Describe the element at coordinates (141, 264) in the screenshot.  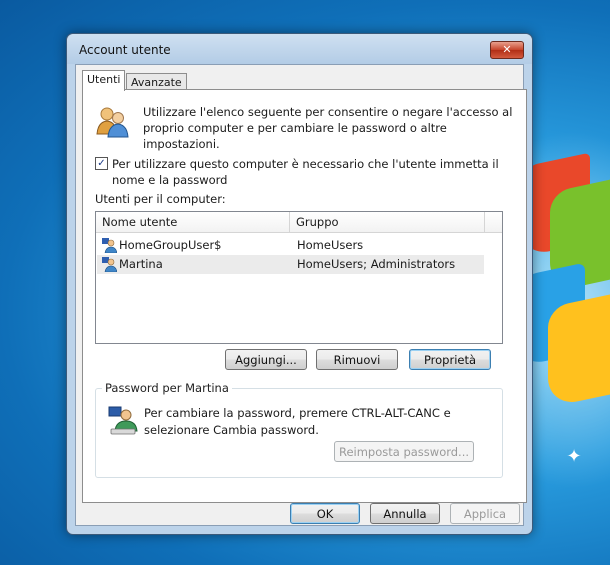
I see `user-name: Martina` at that location.